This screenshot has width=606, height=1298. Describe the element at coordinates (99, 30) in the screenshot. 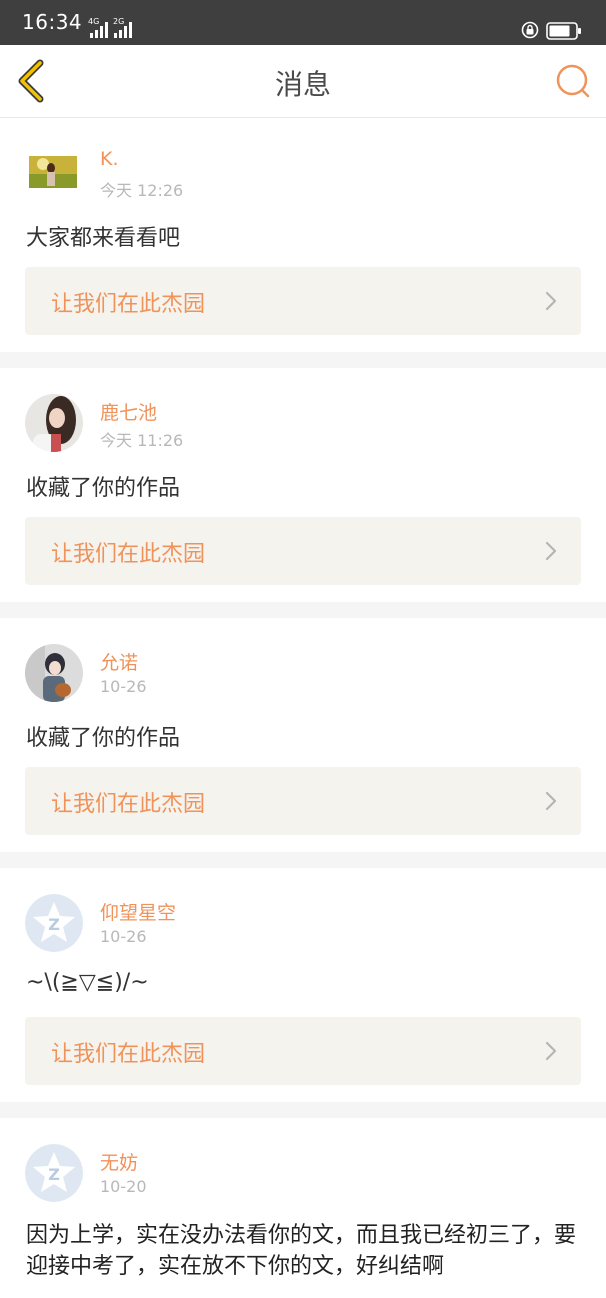

I see `signal-icon` at that location.